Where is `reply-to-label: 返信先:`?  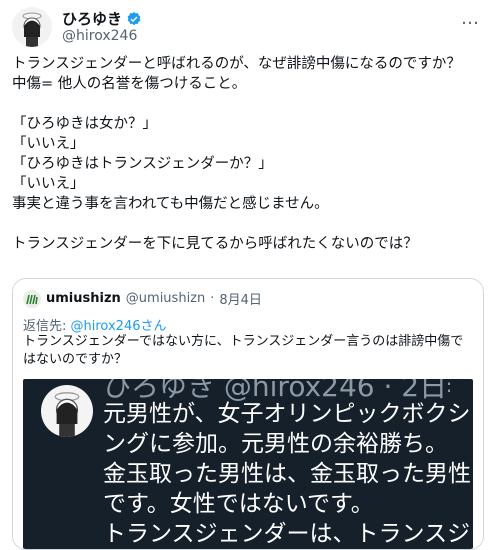
reply-to-label: 返信先: is located at coordinates (47, 326).